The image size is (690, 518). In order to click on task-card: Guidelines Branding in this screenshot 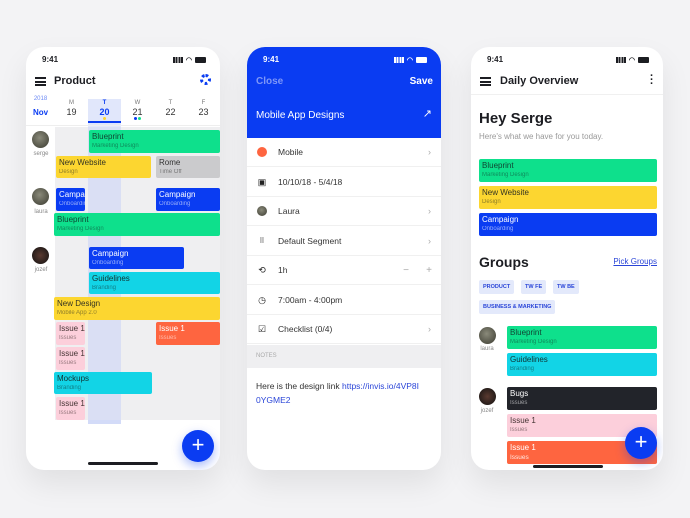, I will do `click(582, 364)`.